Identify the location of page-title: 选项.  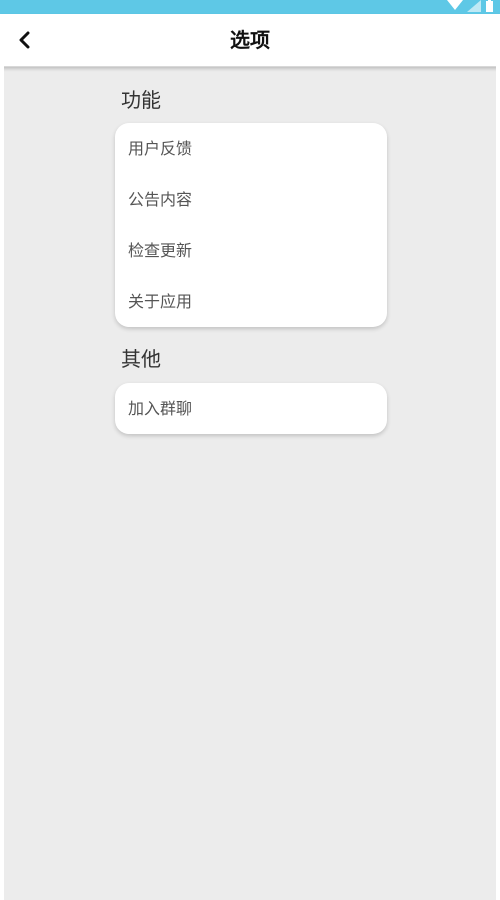
(250, 40).